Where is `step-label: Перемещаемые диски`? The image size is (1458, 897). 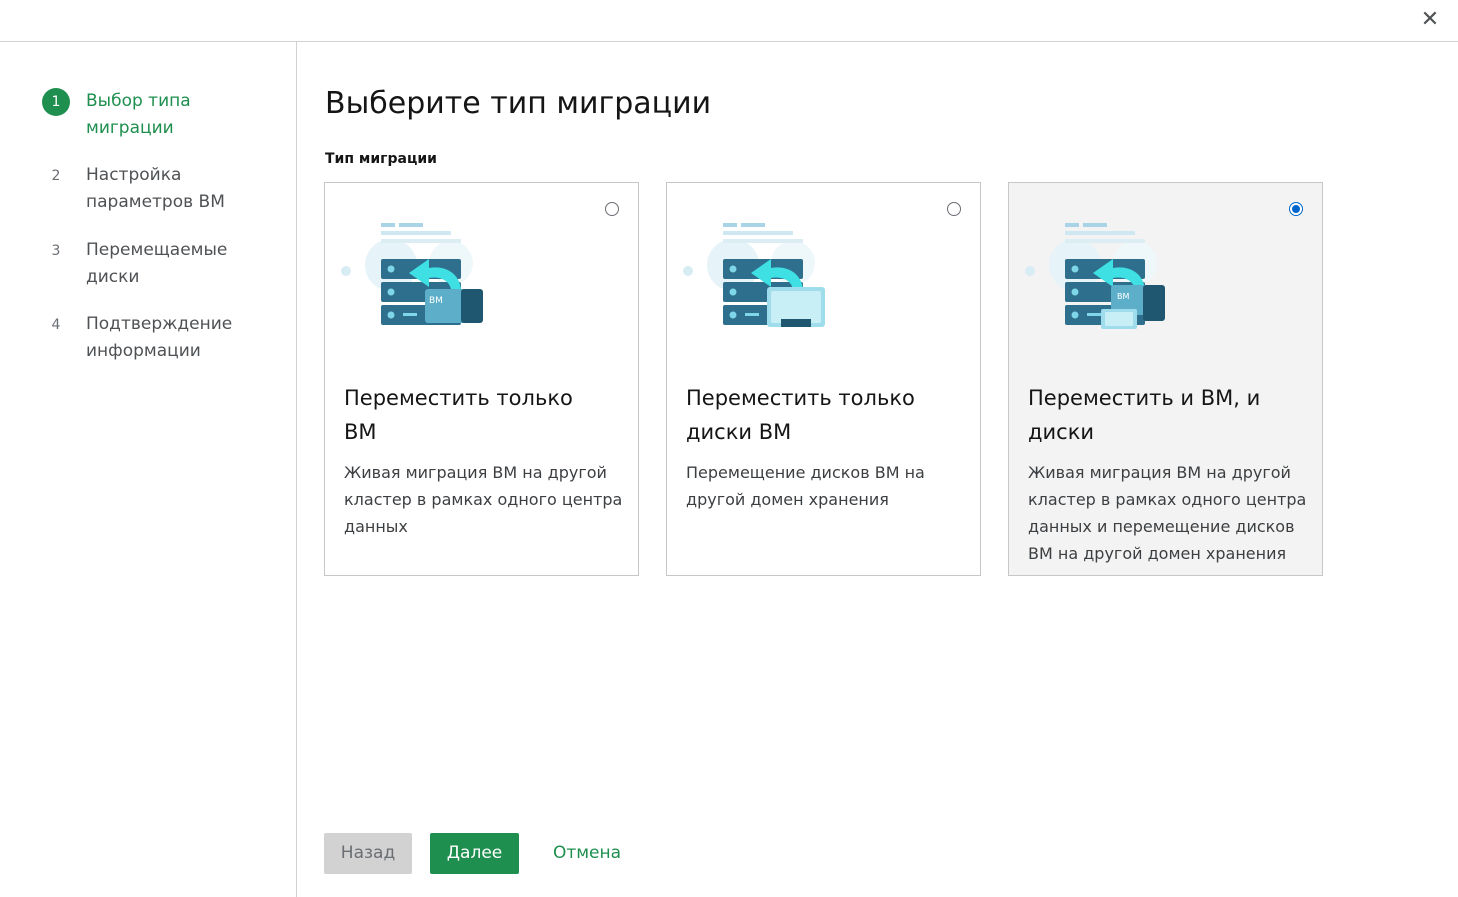
step-label: Перемещаемые диски is located at coordinates (157, 263).